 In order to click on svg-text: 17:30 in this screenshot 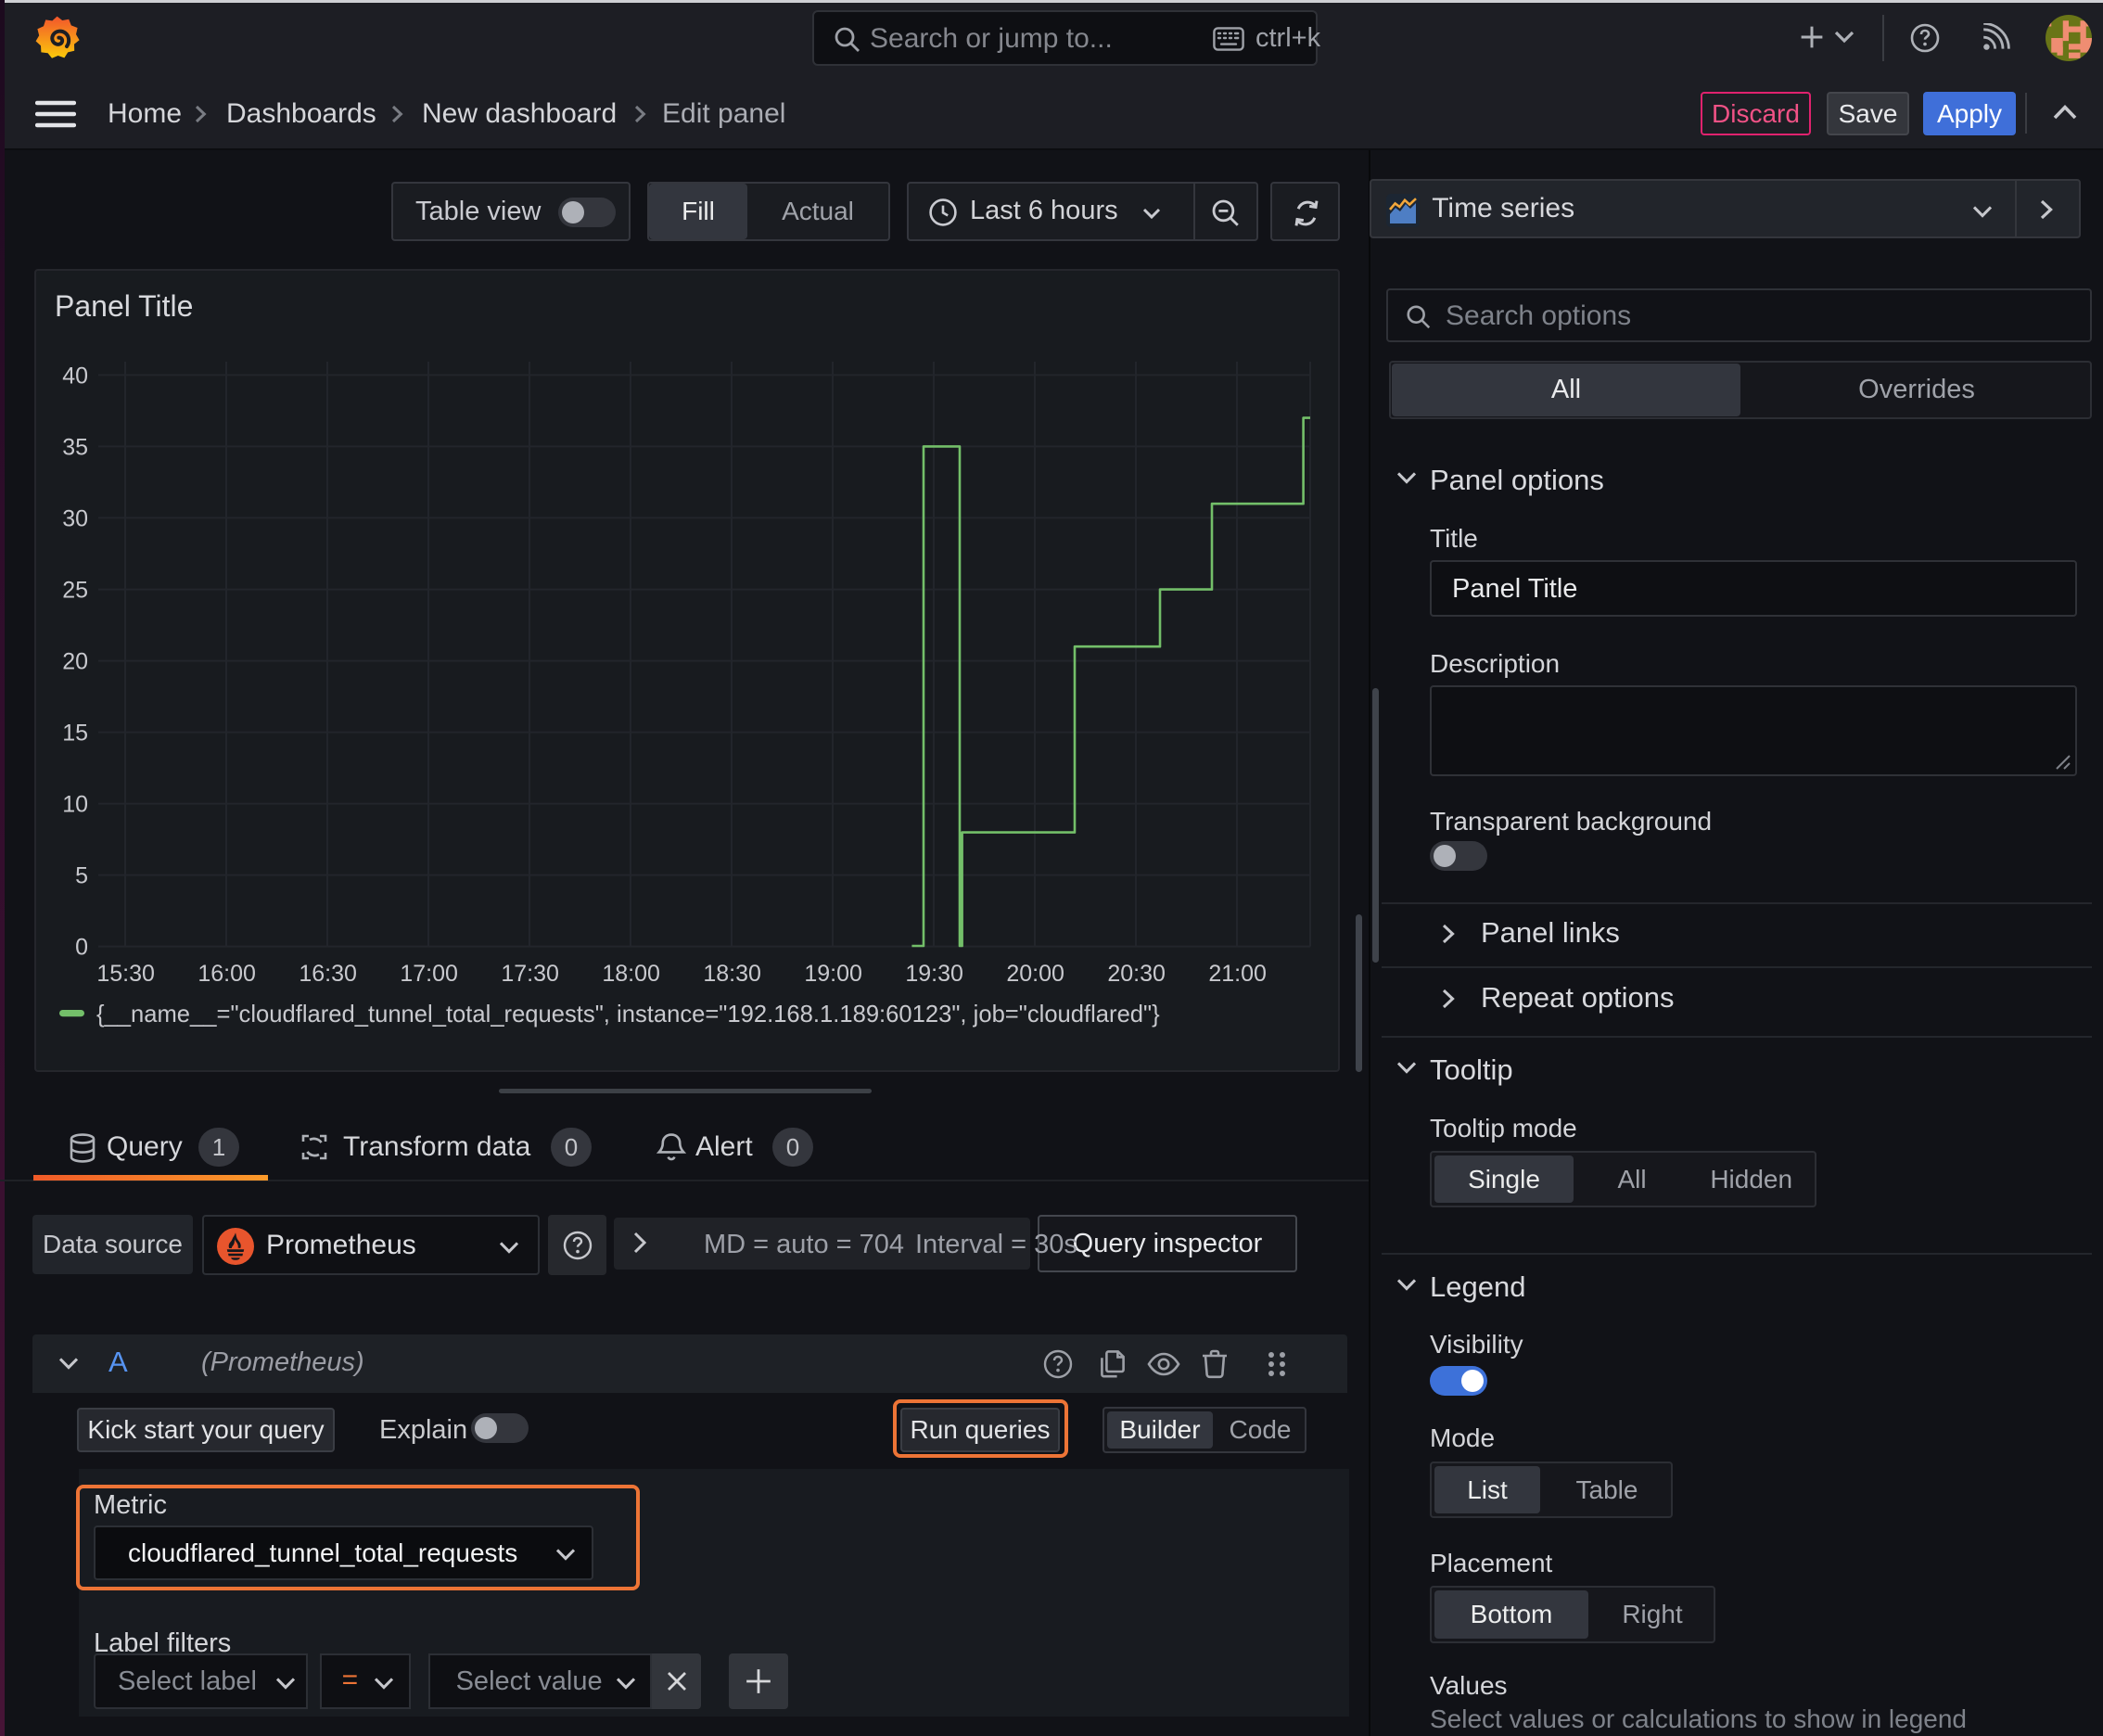, I will do `click(530, 974)`.